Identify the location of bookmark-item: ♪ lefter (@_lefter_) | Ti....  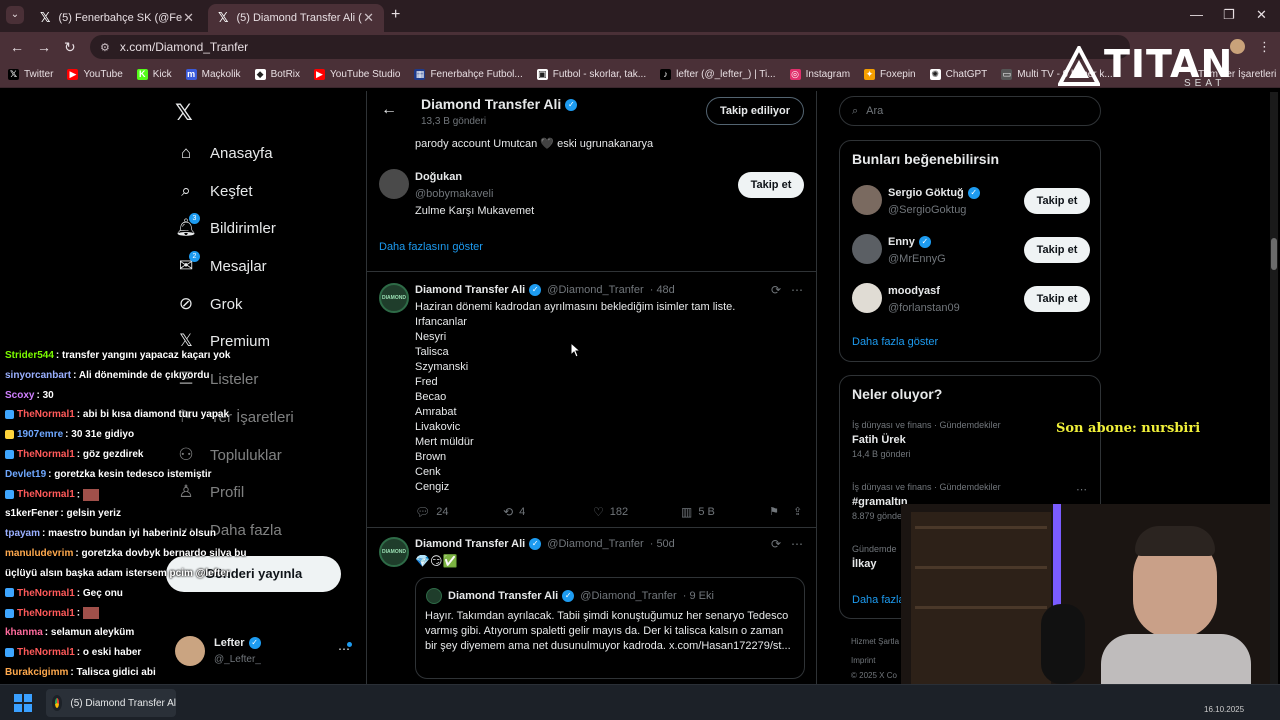
(718, 74).